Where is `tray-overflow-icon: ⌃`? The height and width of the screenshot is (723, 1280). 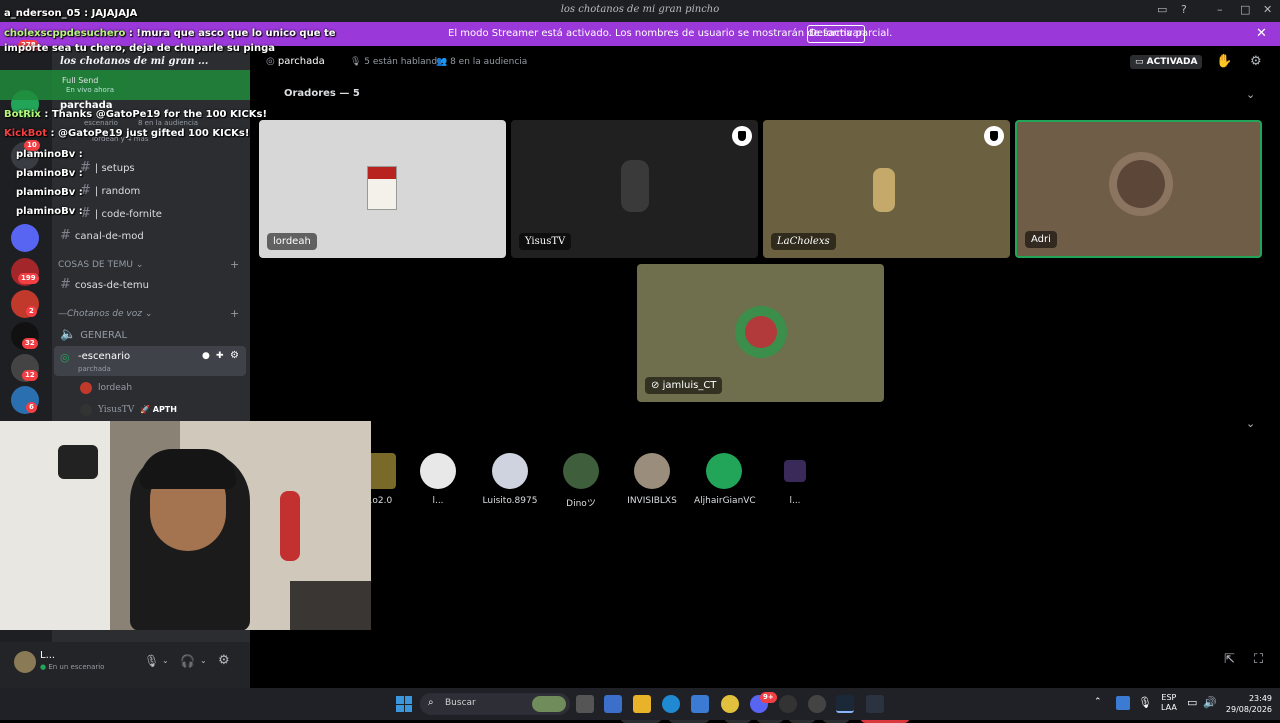
tray-overflow-icon: ⌃ is located at coordinates (1098, 702).